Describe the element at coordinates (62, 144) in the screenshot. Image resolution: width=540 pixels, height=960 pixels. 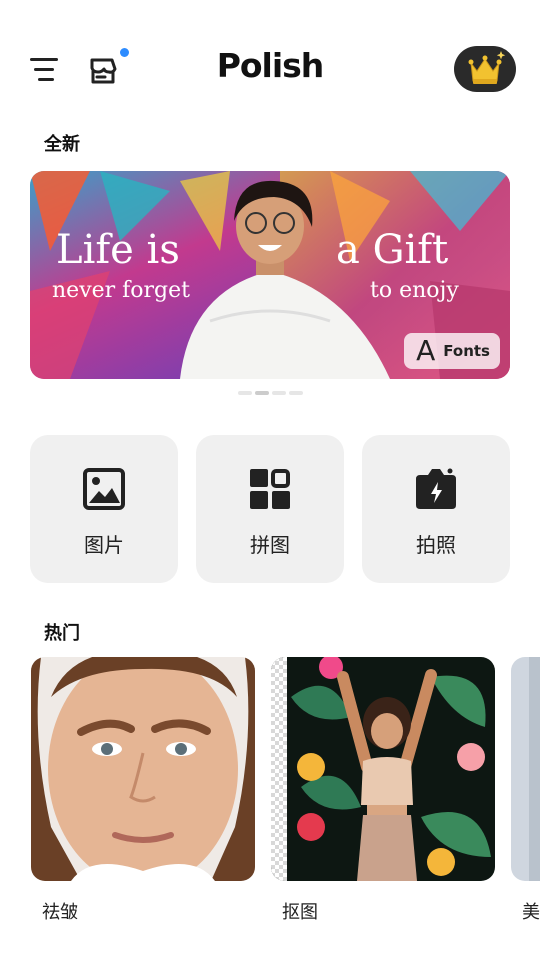
I see `section-title-new: 全新` at that location.